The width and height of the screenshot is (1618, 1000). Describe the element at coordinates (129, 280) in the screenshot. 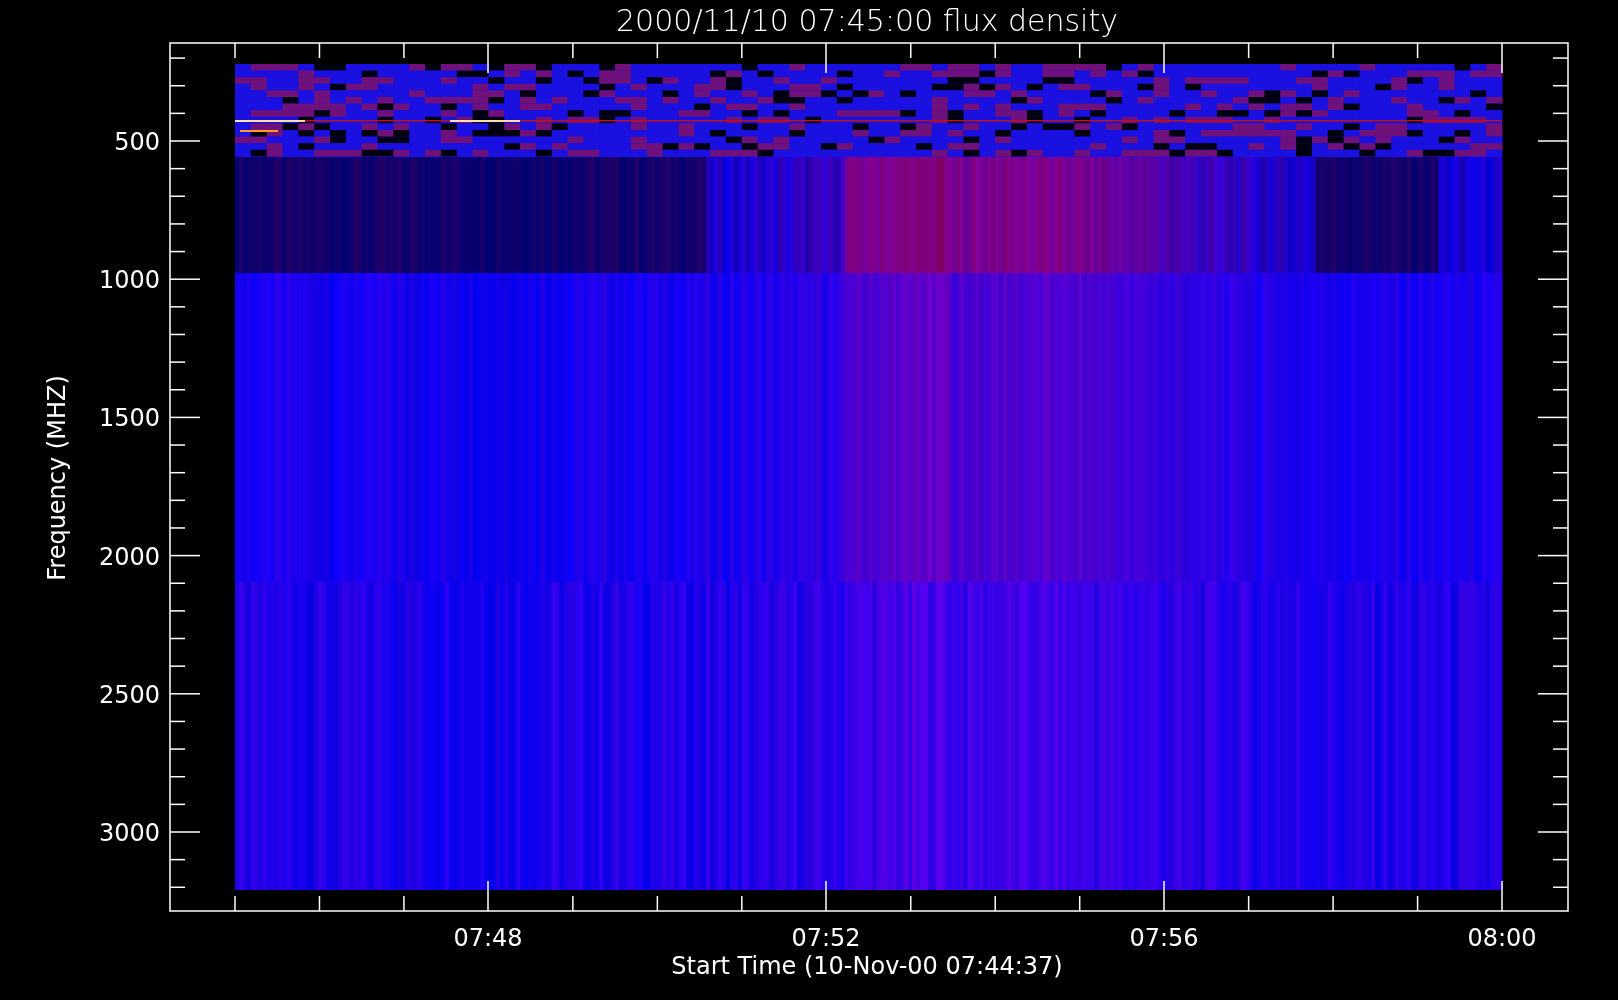

I see `y-tick-label: 1000` at that location.